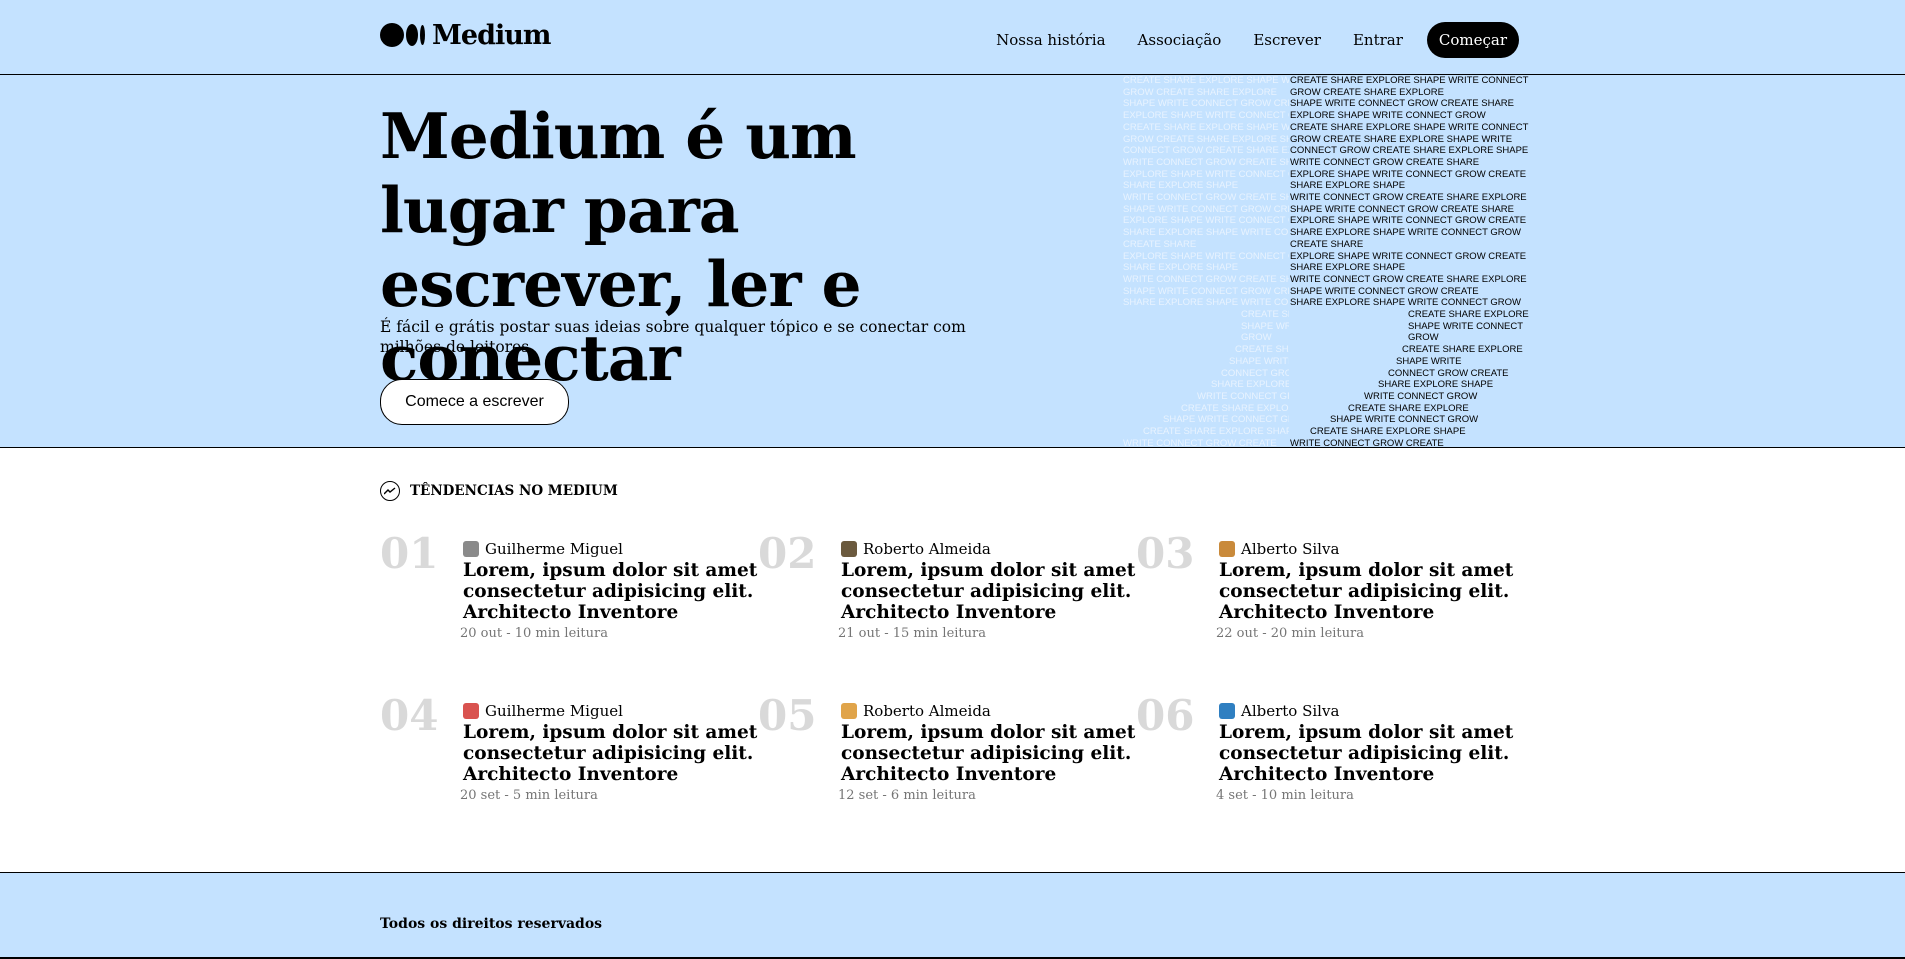 The width and height of the screenshot is (1905, 959). What do you see at coordinates (1287, 40) in the screenshot?
I see `nav-escrever: Escrever` at bounding box center [1287, 40].